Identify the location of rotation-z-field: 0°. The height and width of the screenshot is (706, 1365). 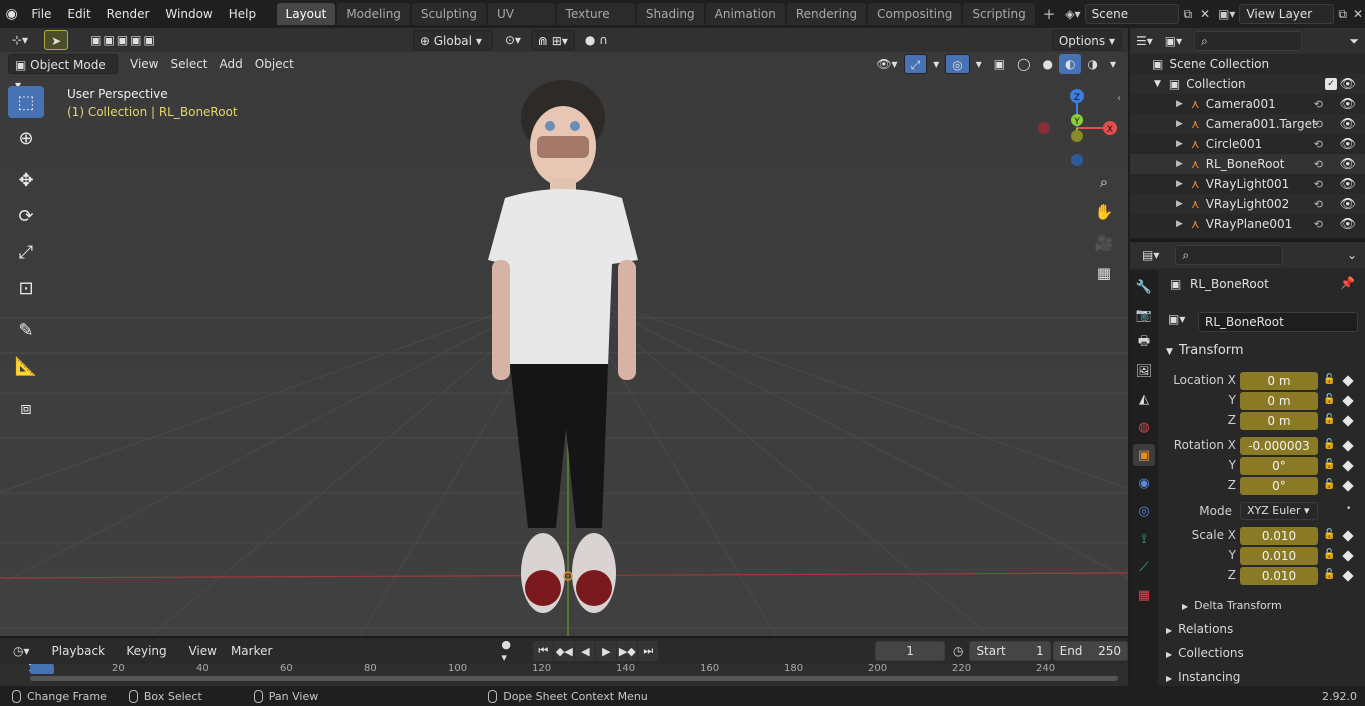
(1279, 486).